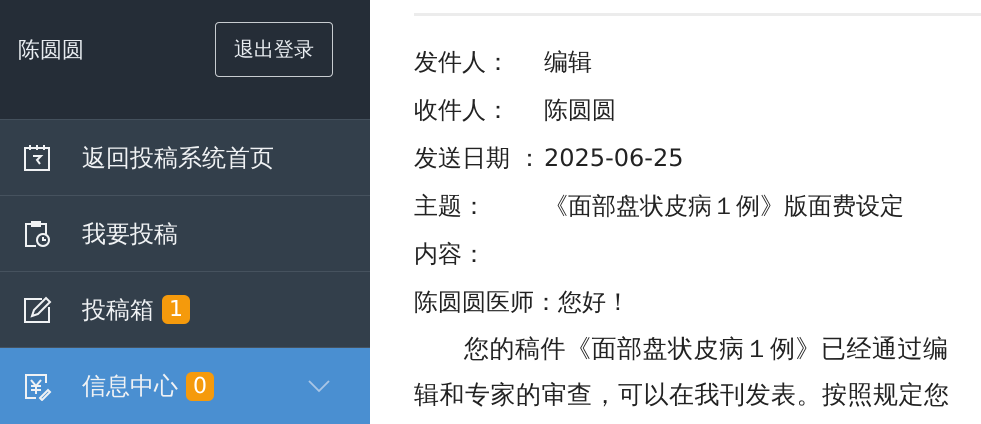 Image resolution: width=981 pixels, height=424 pixels. Describe the element at coordinates (450, 254) in the screenshot. I see `content-label: 内容：` at that location.